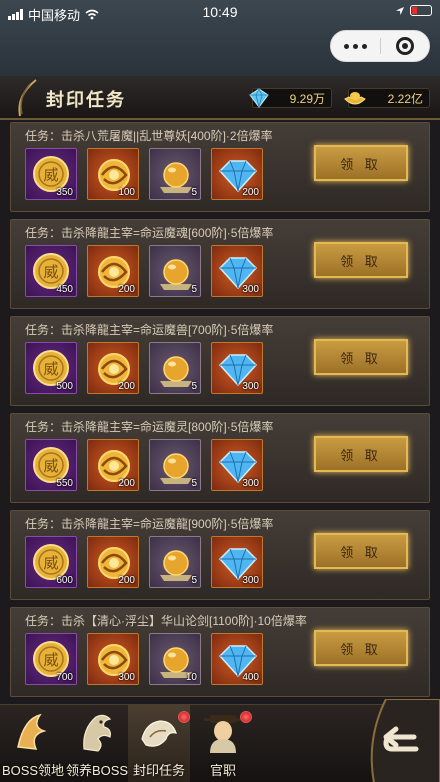 Image resolution: width=440 pixels, height=782 pixels. I want to click on reward-item: 威 500, so click(51, 368).